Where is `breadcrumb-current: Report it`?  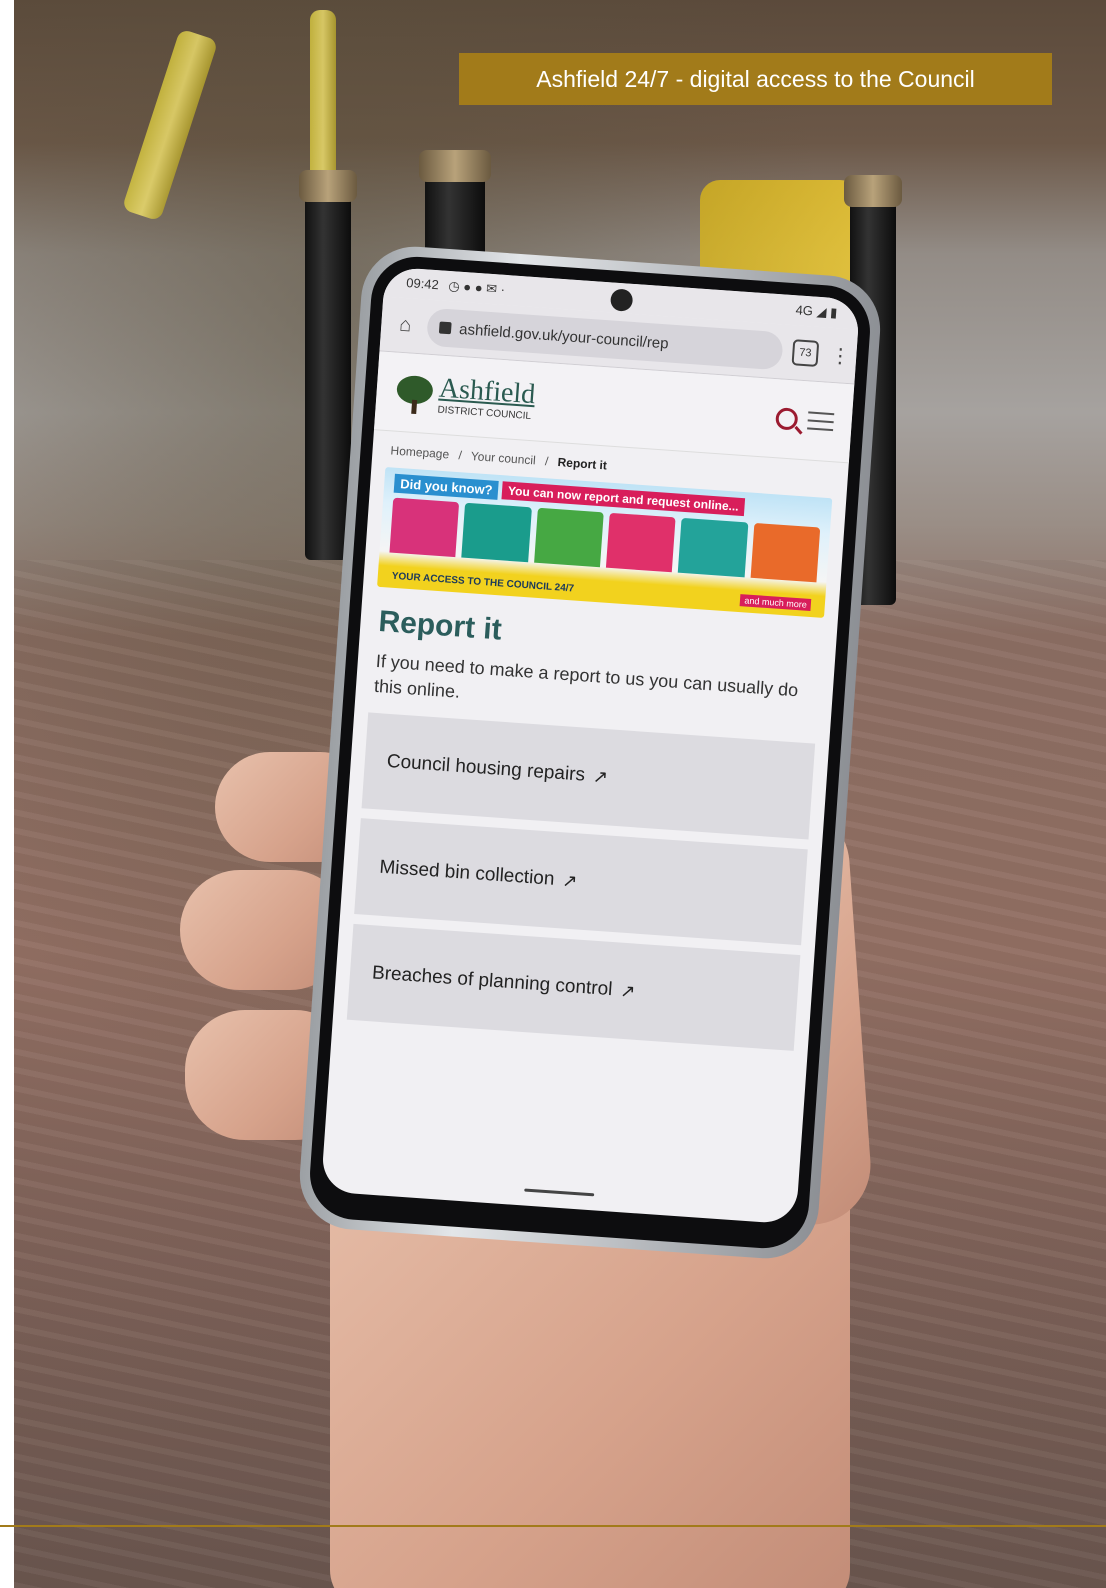
breadcrumb-current: Report it is located at coordinates (582, 464).